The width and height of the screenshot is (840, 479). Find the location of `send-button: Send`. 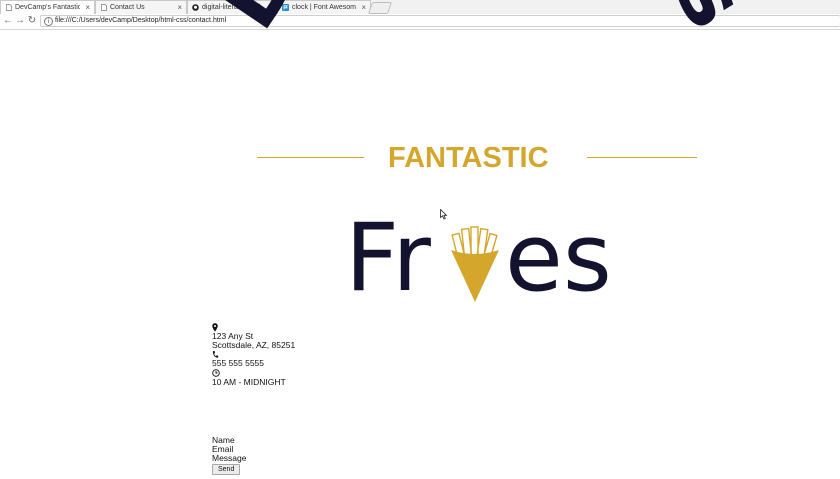

send-button: Send is located at coordinates (226, 469).